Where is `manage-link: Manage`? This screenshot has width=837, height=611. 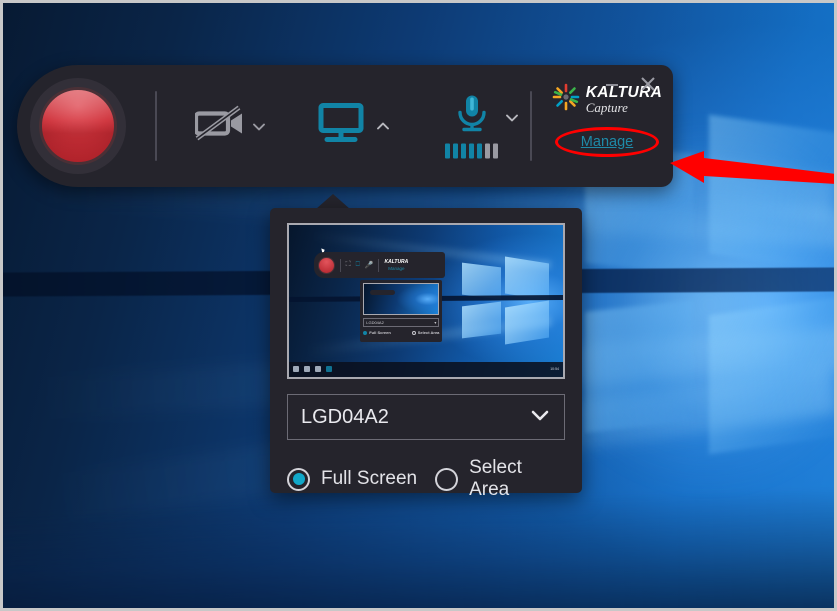
manage-link: Manage is located at coordinates (607, 142).